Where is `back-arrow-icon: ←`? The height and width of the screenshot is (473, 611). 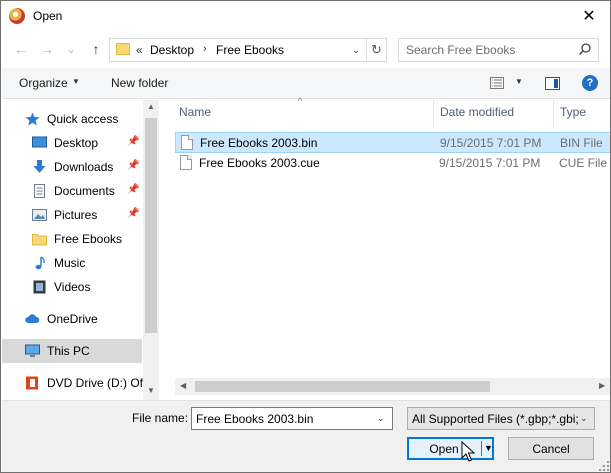 back-arrow-icon: ← is located at coordinates (21, 49).